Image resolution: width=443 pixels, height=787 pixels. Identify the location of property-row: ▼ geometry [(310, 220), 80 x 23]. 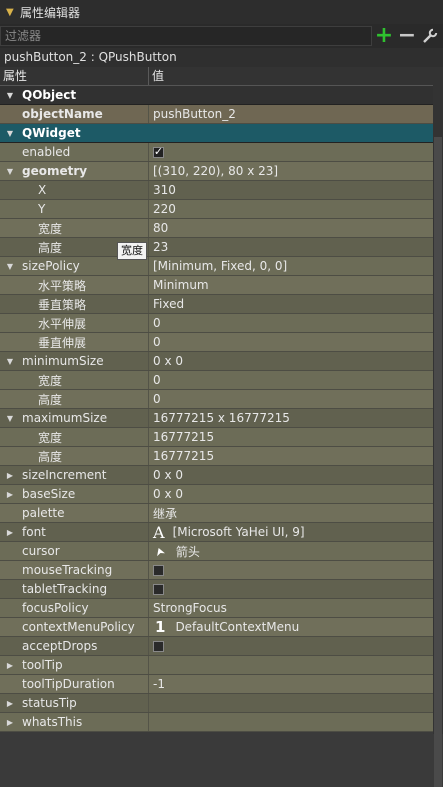
(221, 171).